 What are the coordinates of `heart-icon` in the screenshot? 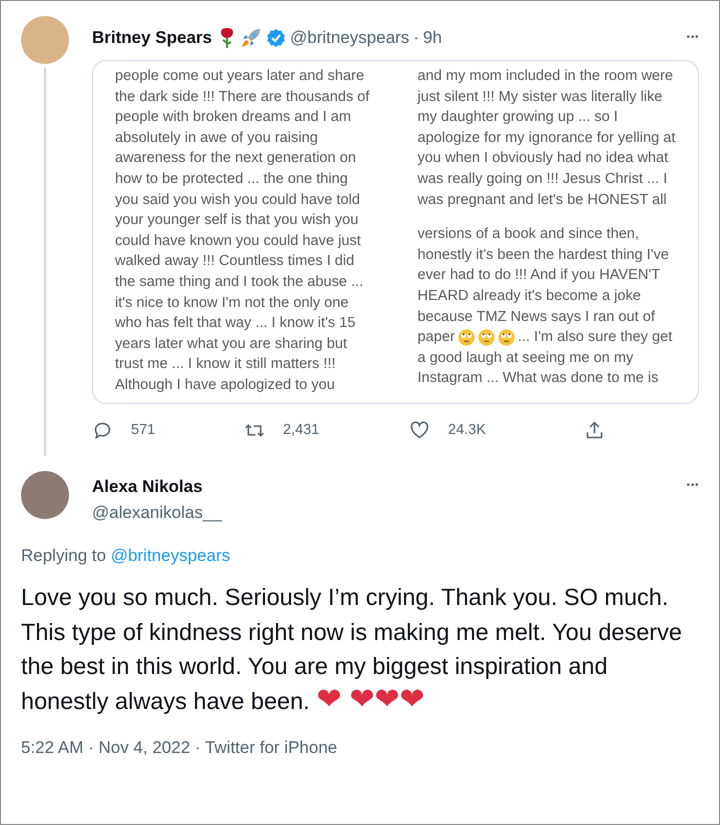 It's located at (419, 430).